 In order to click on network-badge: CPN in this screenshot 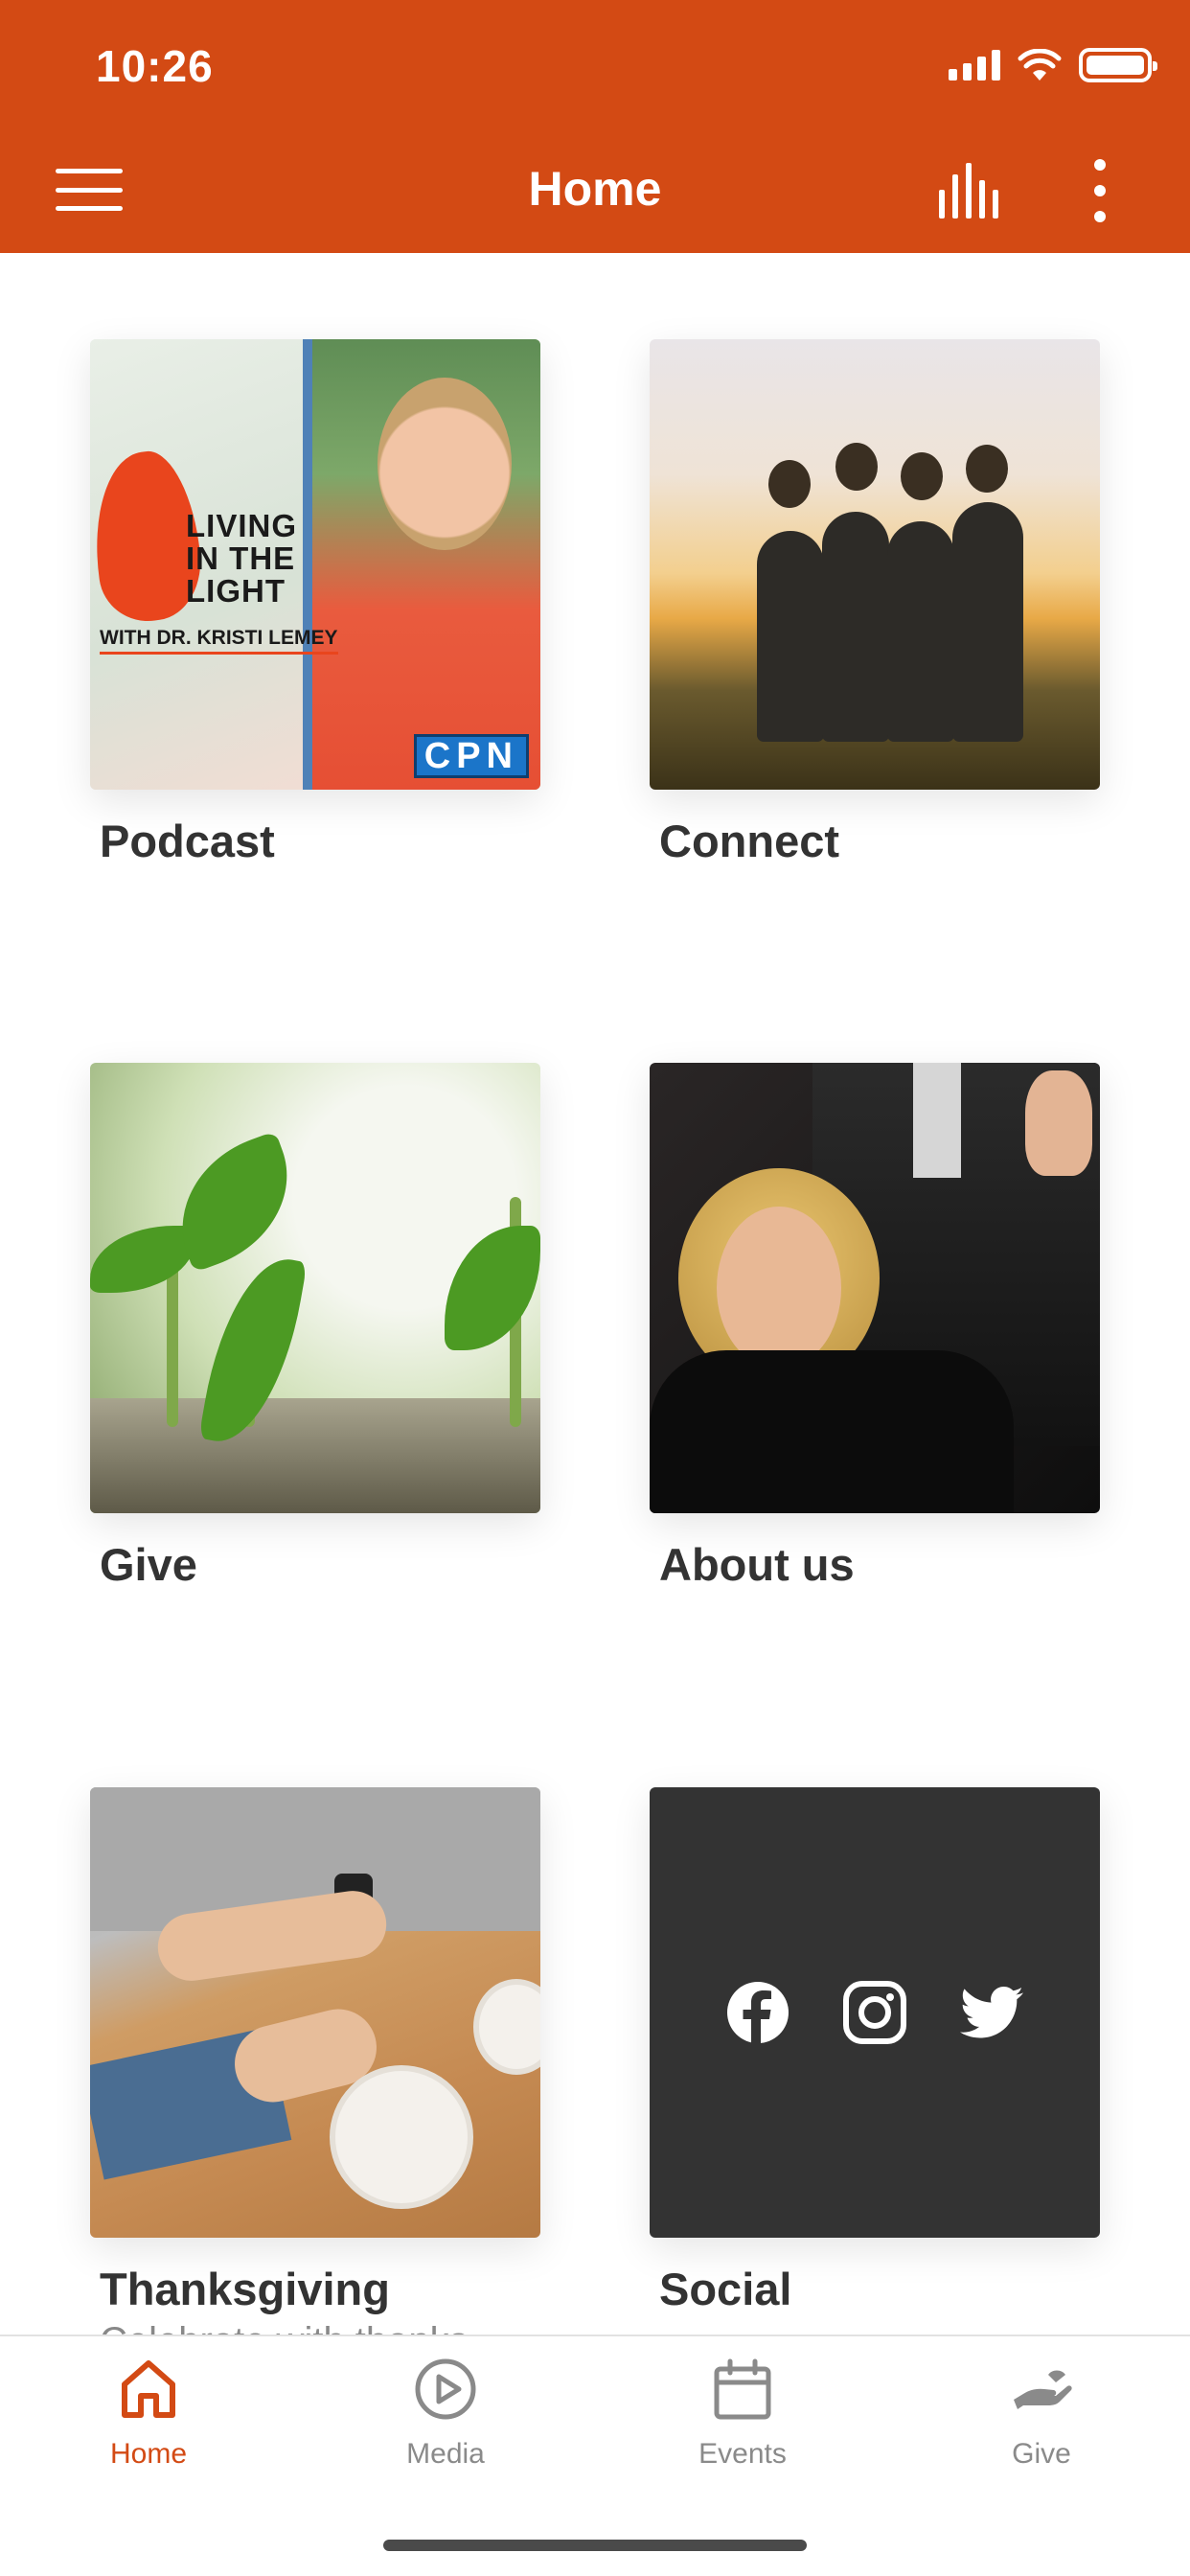, I will do `click(471, 756)`.